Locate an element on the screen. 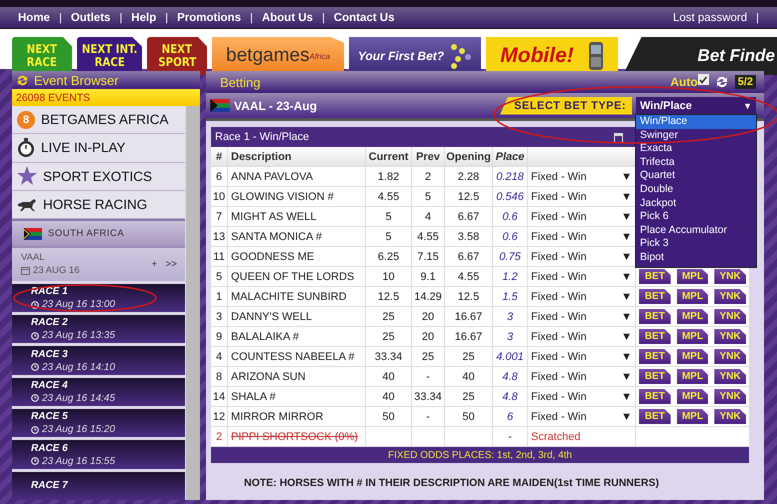 This screenshot has height=504, width=777. table-cell: ARIZONA SUN is located at coordinates (297, 376).